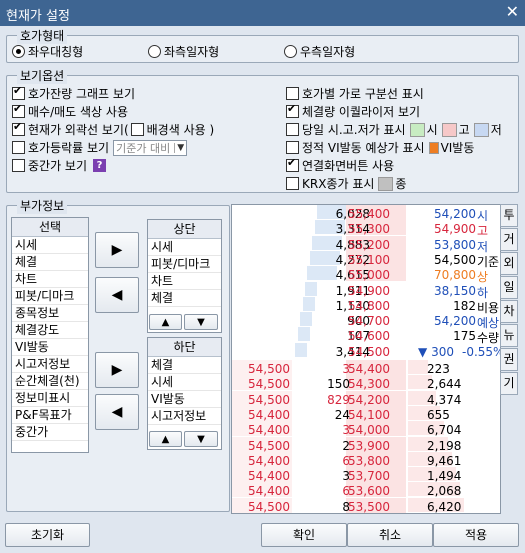  What do you see at coordinates (50, 432) in the screenshot?
I see `selection-list-item: 중간가` at bounding box center [50, 432].